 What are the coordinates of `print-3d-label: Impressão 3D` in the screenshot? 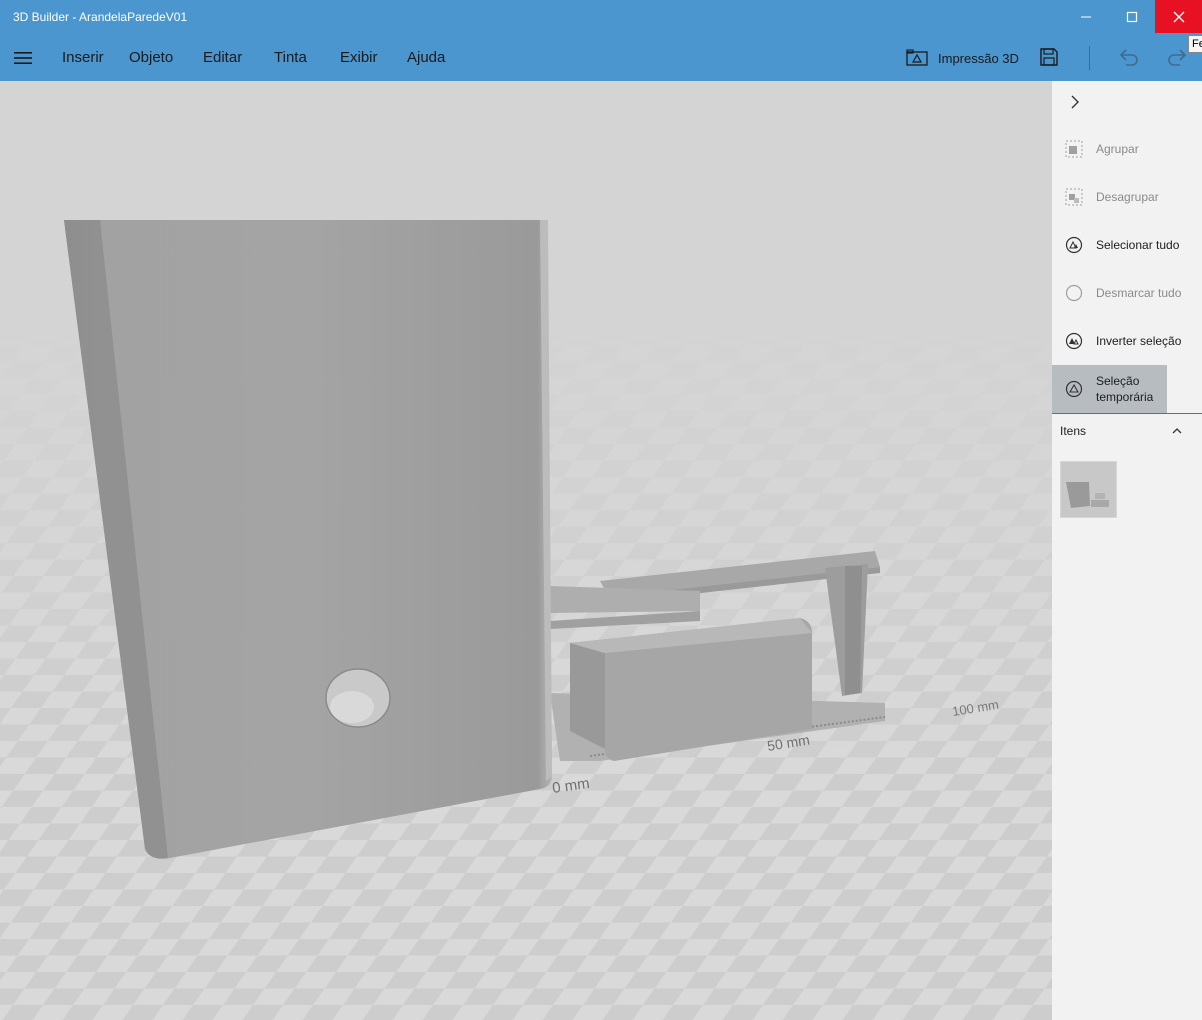 It's located at (978, 58).